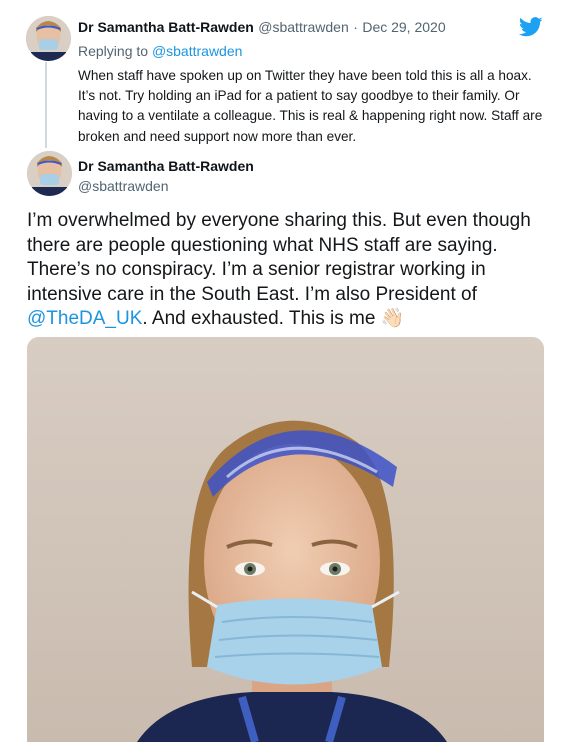 The image size is (574, 742). What do you see at coordinates (166, 27) in the screenshot?
I see `quoted-author-name: Dr Samantha Batt-Rawden` at bounding box center [166, 27].